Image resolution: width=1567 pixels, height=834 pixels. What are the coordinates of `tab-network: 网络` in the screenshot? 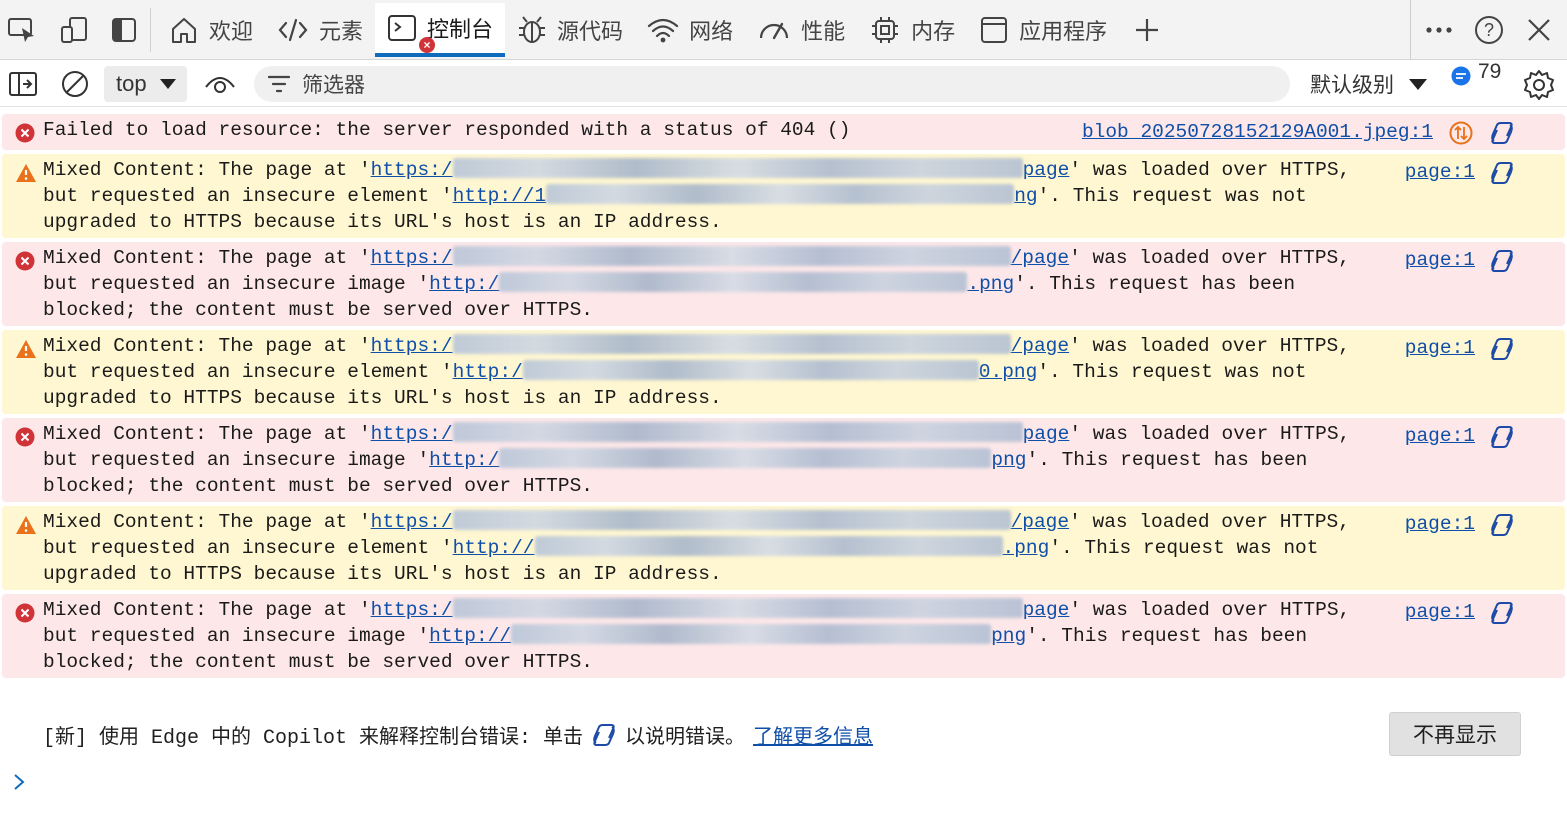 It's located at (690, 30).